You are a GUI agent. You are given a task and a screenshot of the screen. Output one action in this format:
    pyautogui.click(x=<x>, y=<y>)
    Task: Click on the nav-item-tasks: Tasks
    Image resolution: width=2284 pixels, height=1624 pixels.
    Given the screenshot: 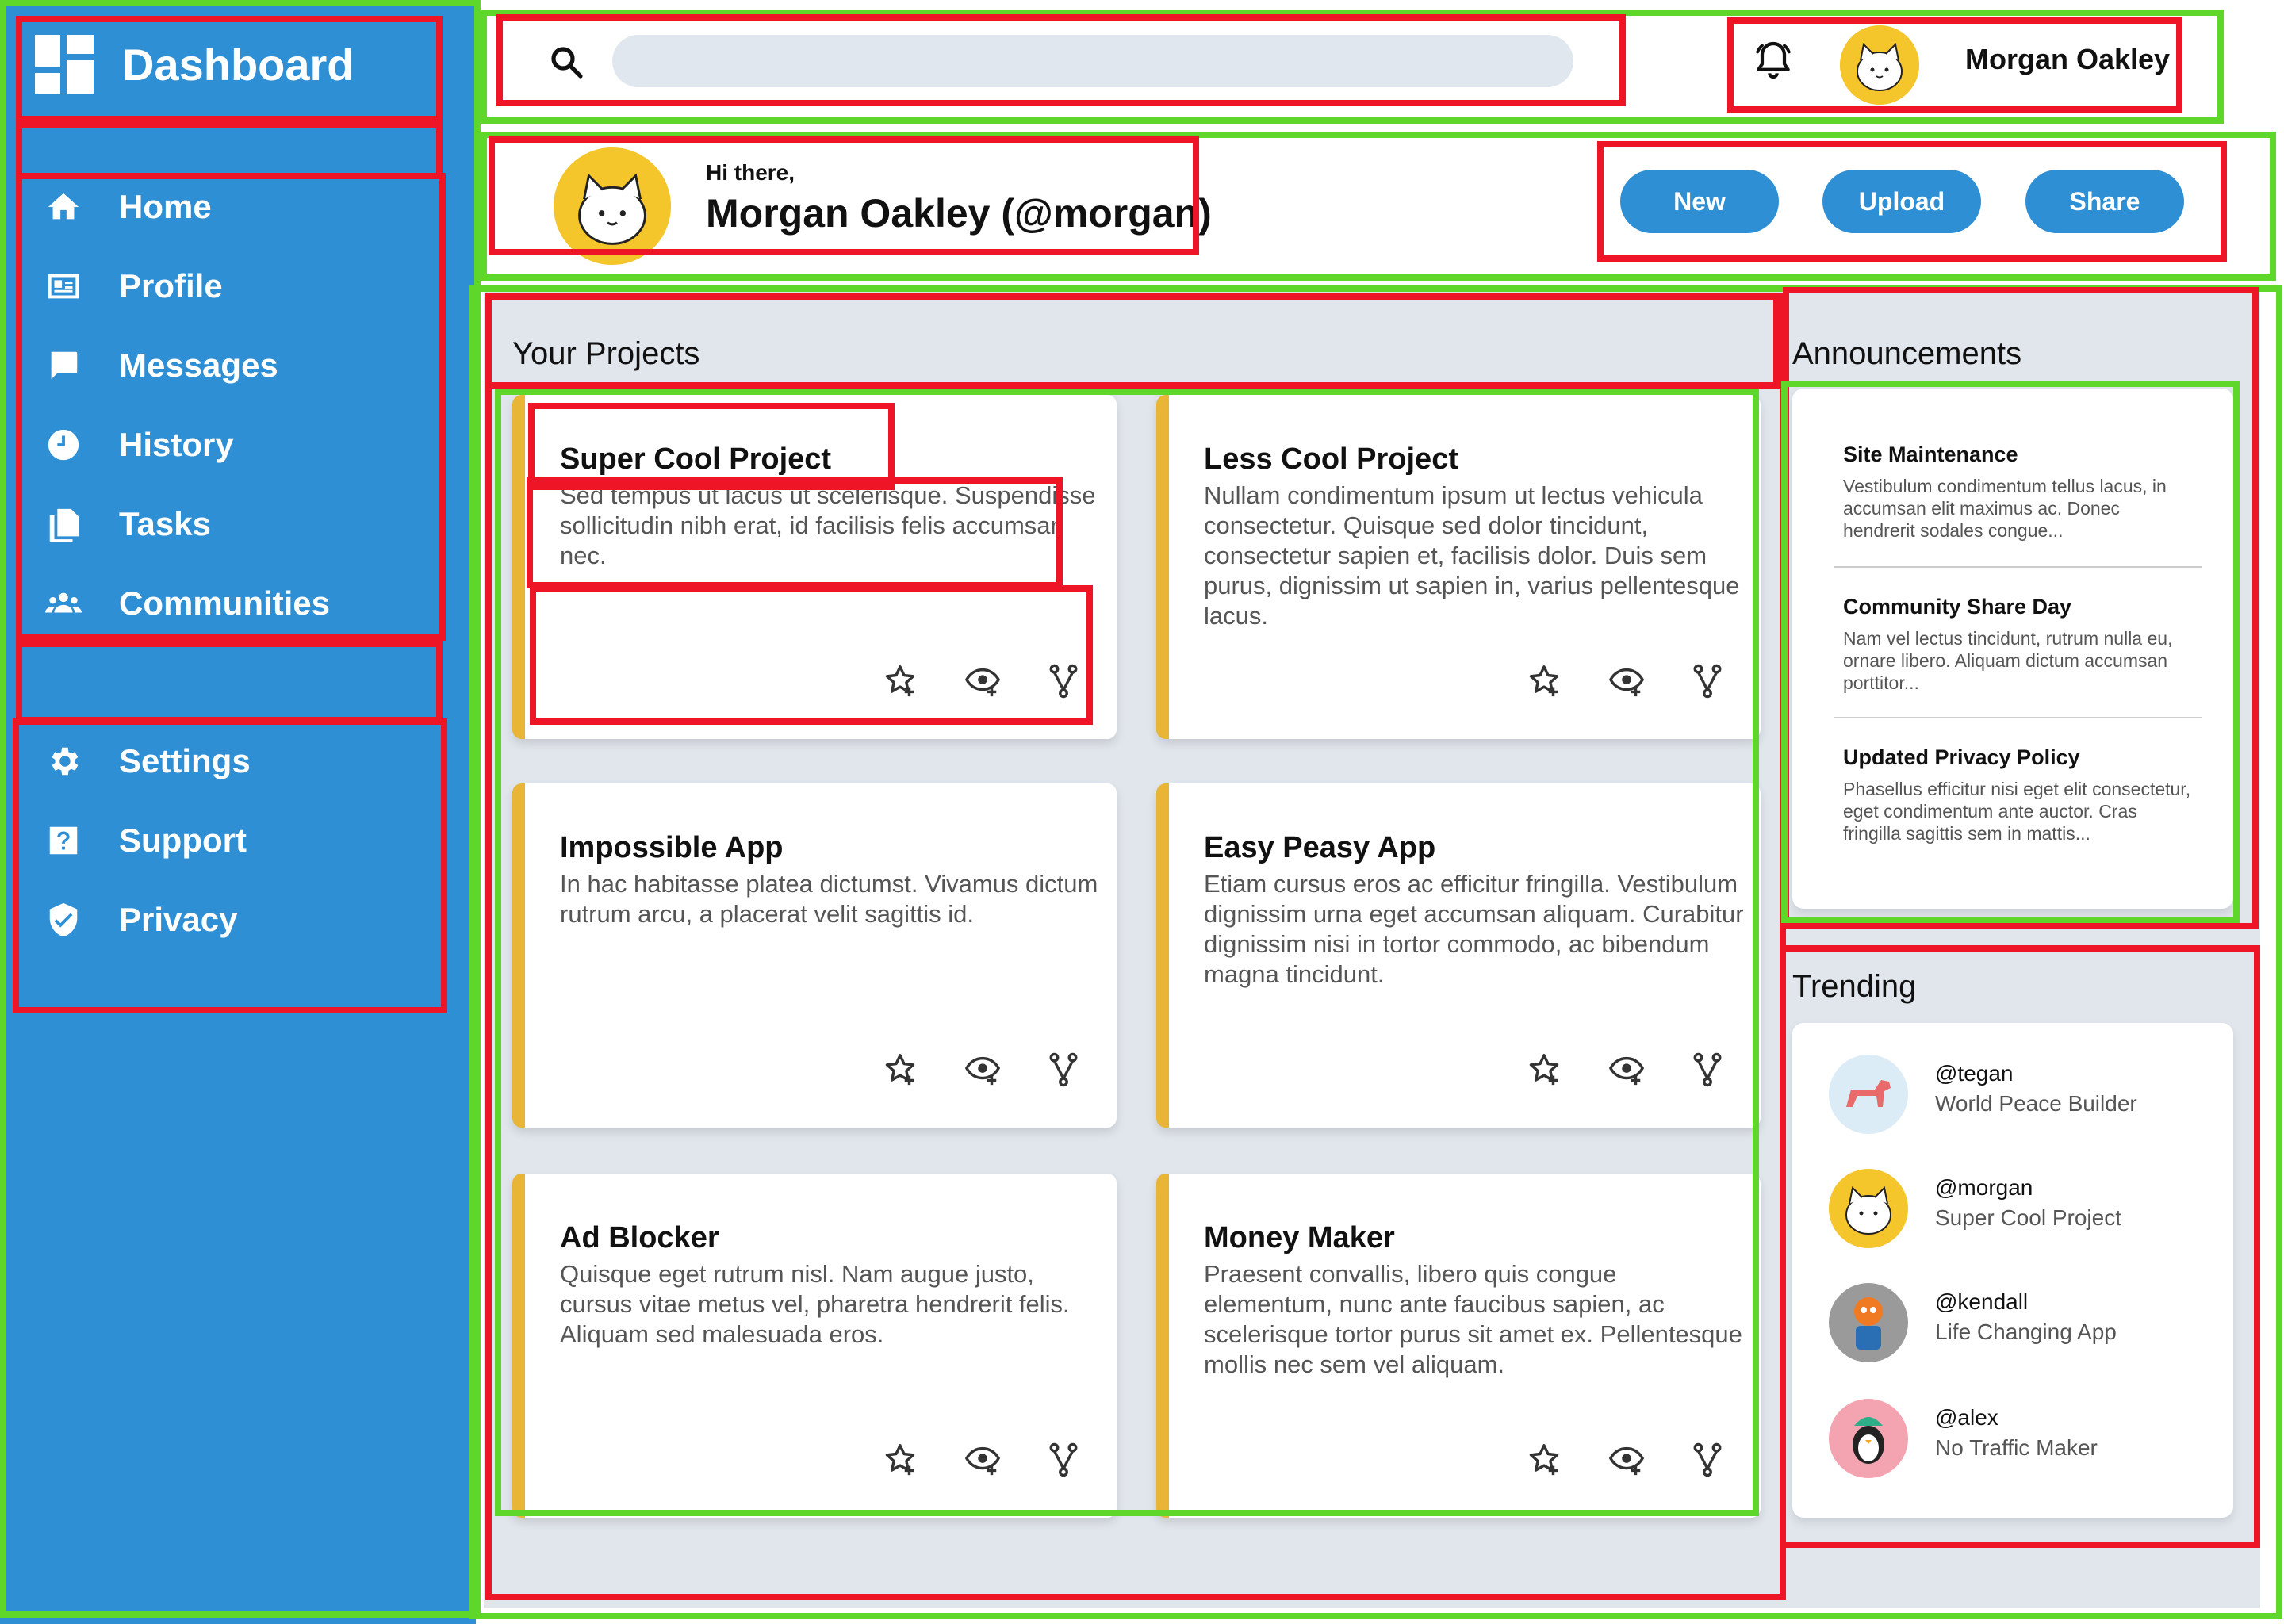 What is the action you would take?
    pyautogui.click(x=187, y=524)
    